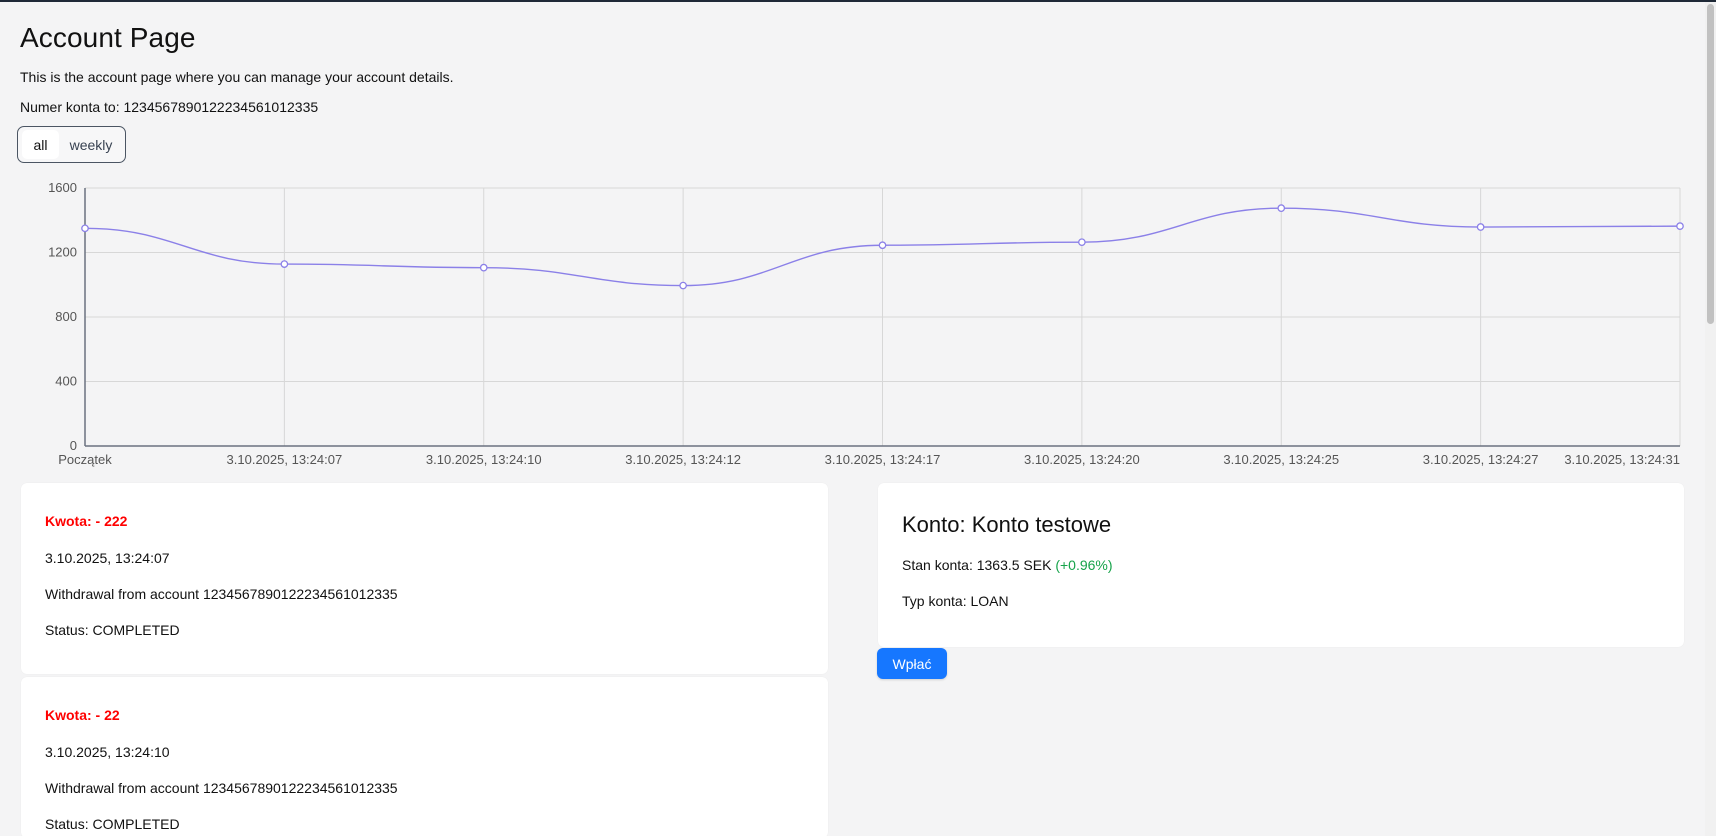  I want to click on account-balance: Stan konta: 1363.5 SEK (+0.96%), so click(1281, 565).